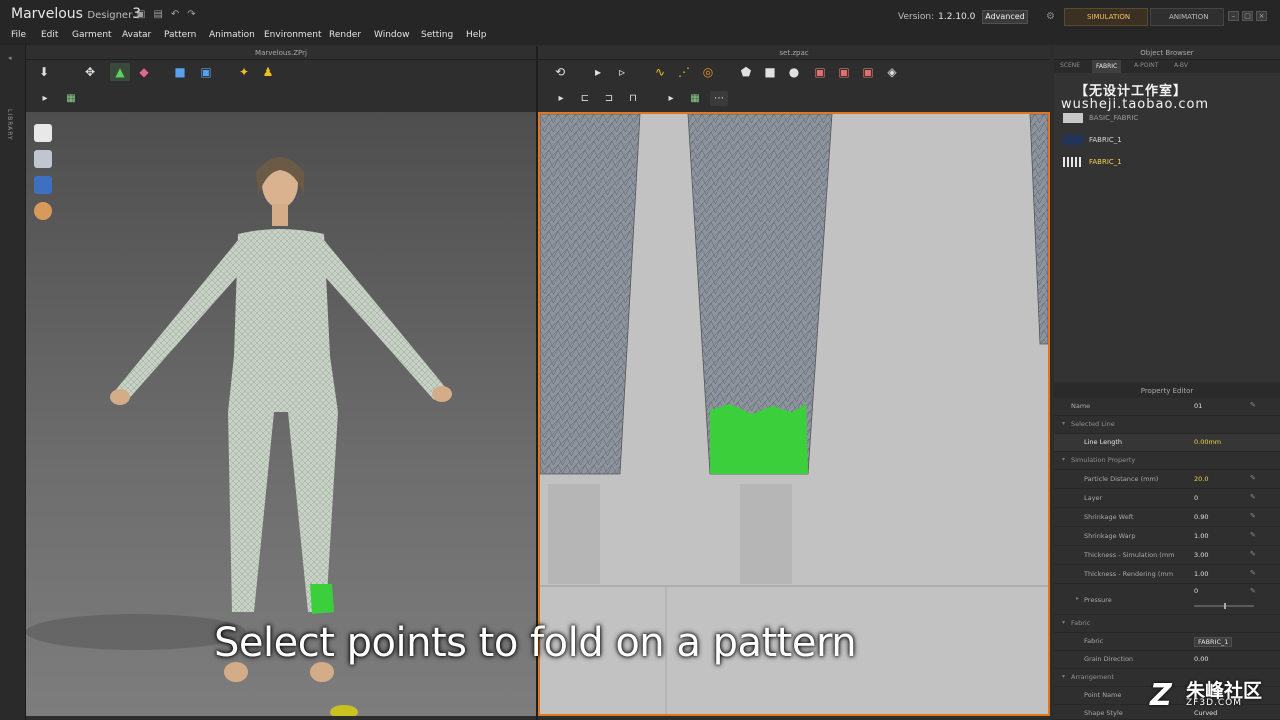  What do you see at coordinates (1261, 16) in the screenshot?
I see `close-icon: ×` at bounding box center [1261, 16].